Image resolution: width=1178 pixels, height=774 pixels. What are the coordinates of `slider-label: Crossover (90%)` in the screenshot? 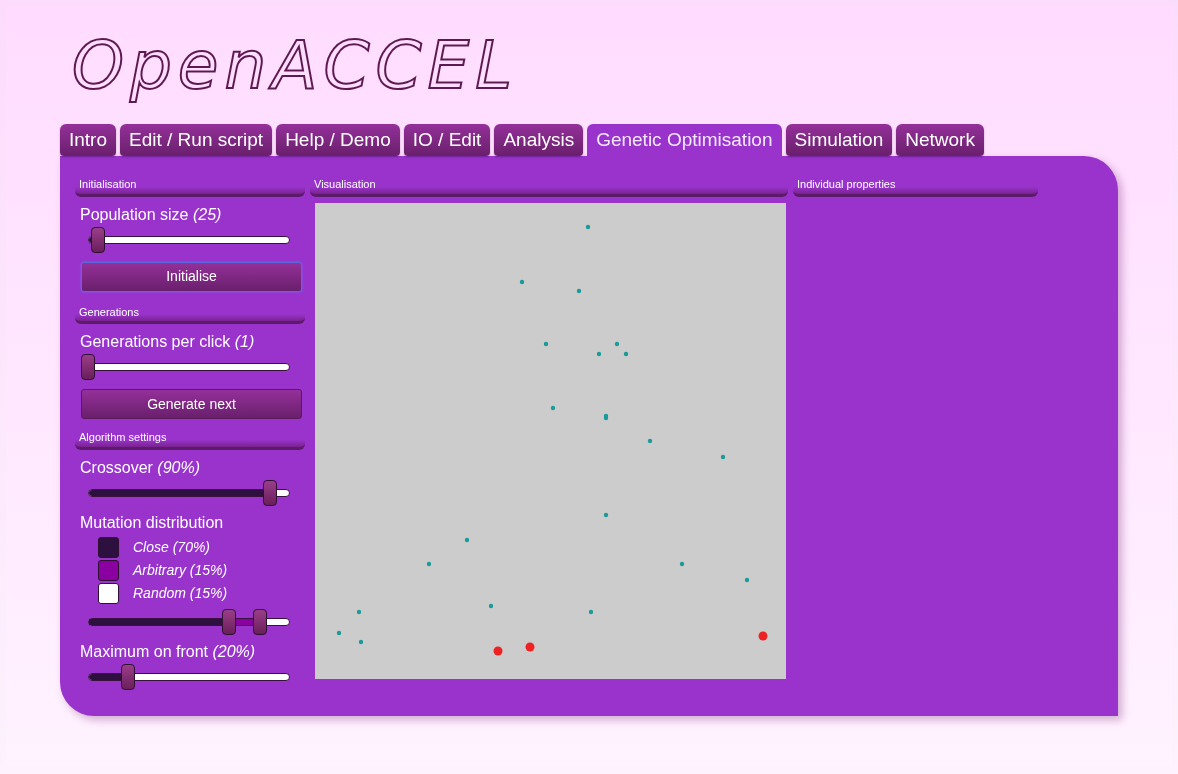 It's located at (141, 467).